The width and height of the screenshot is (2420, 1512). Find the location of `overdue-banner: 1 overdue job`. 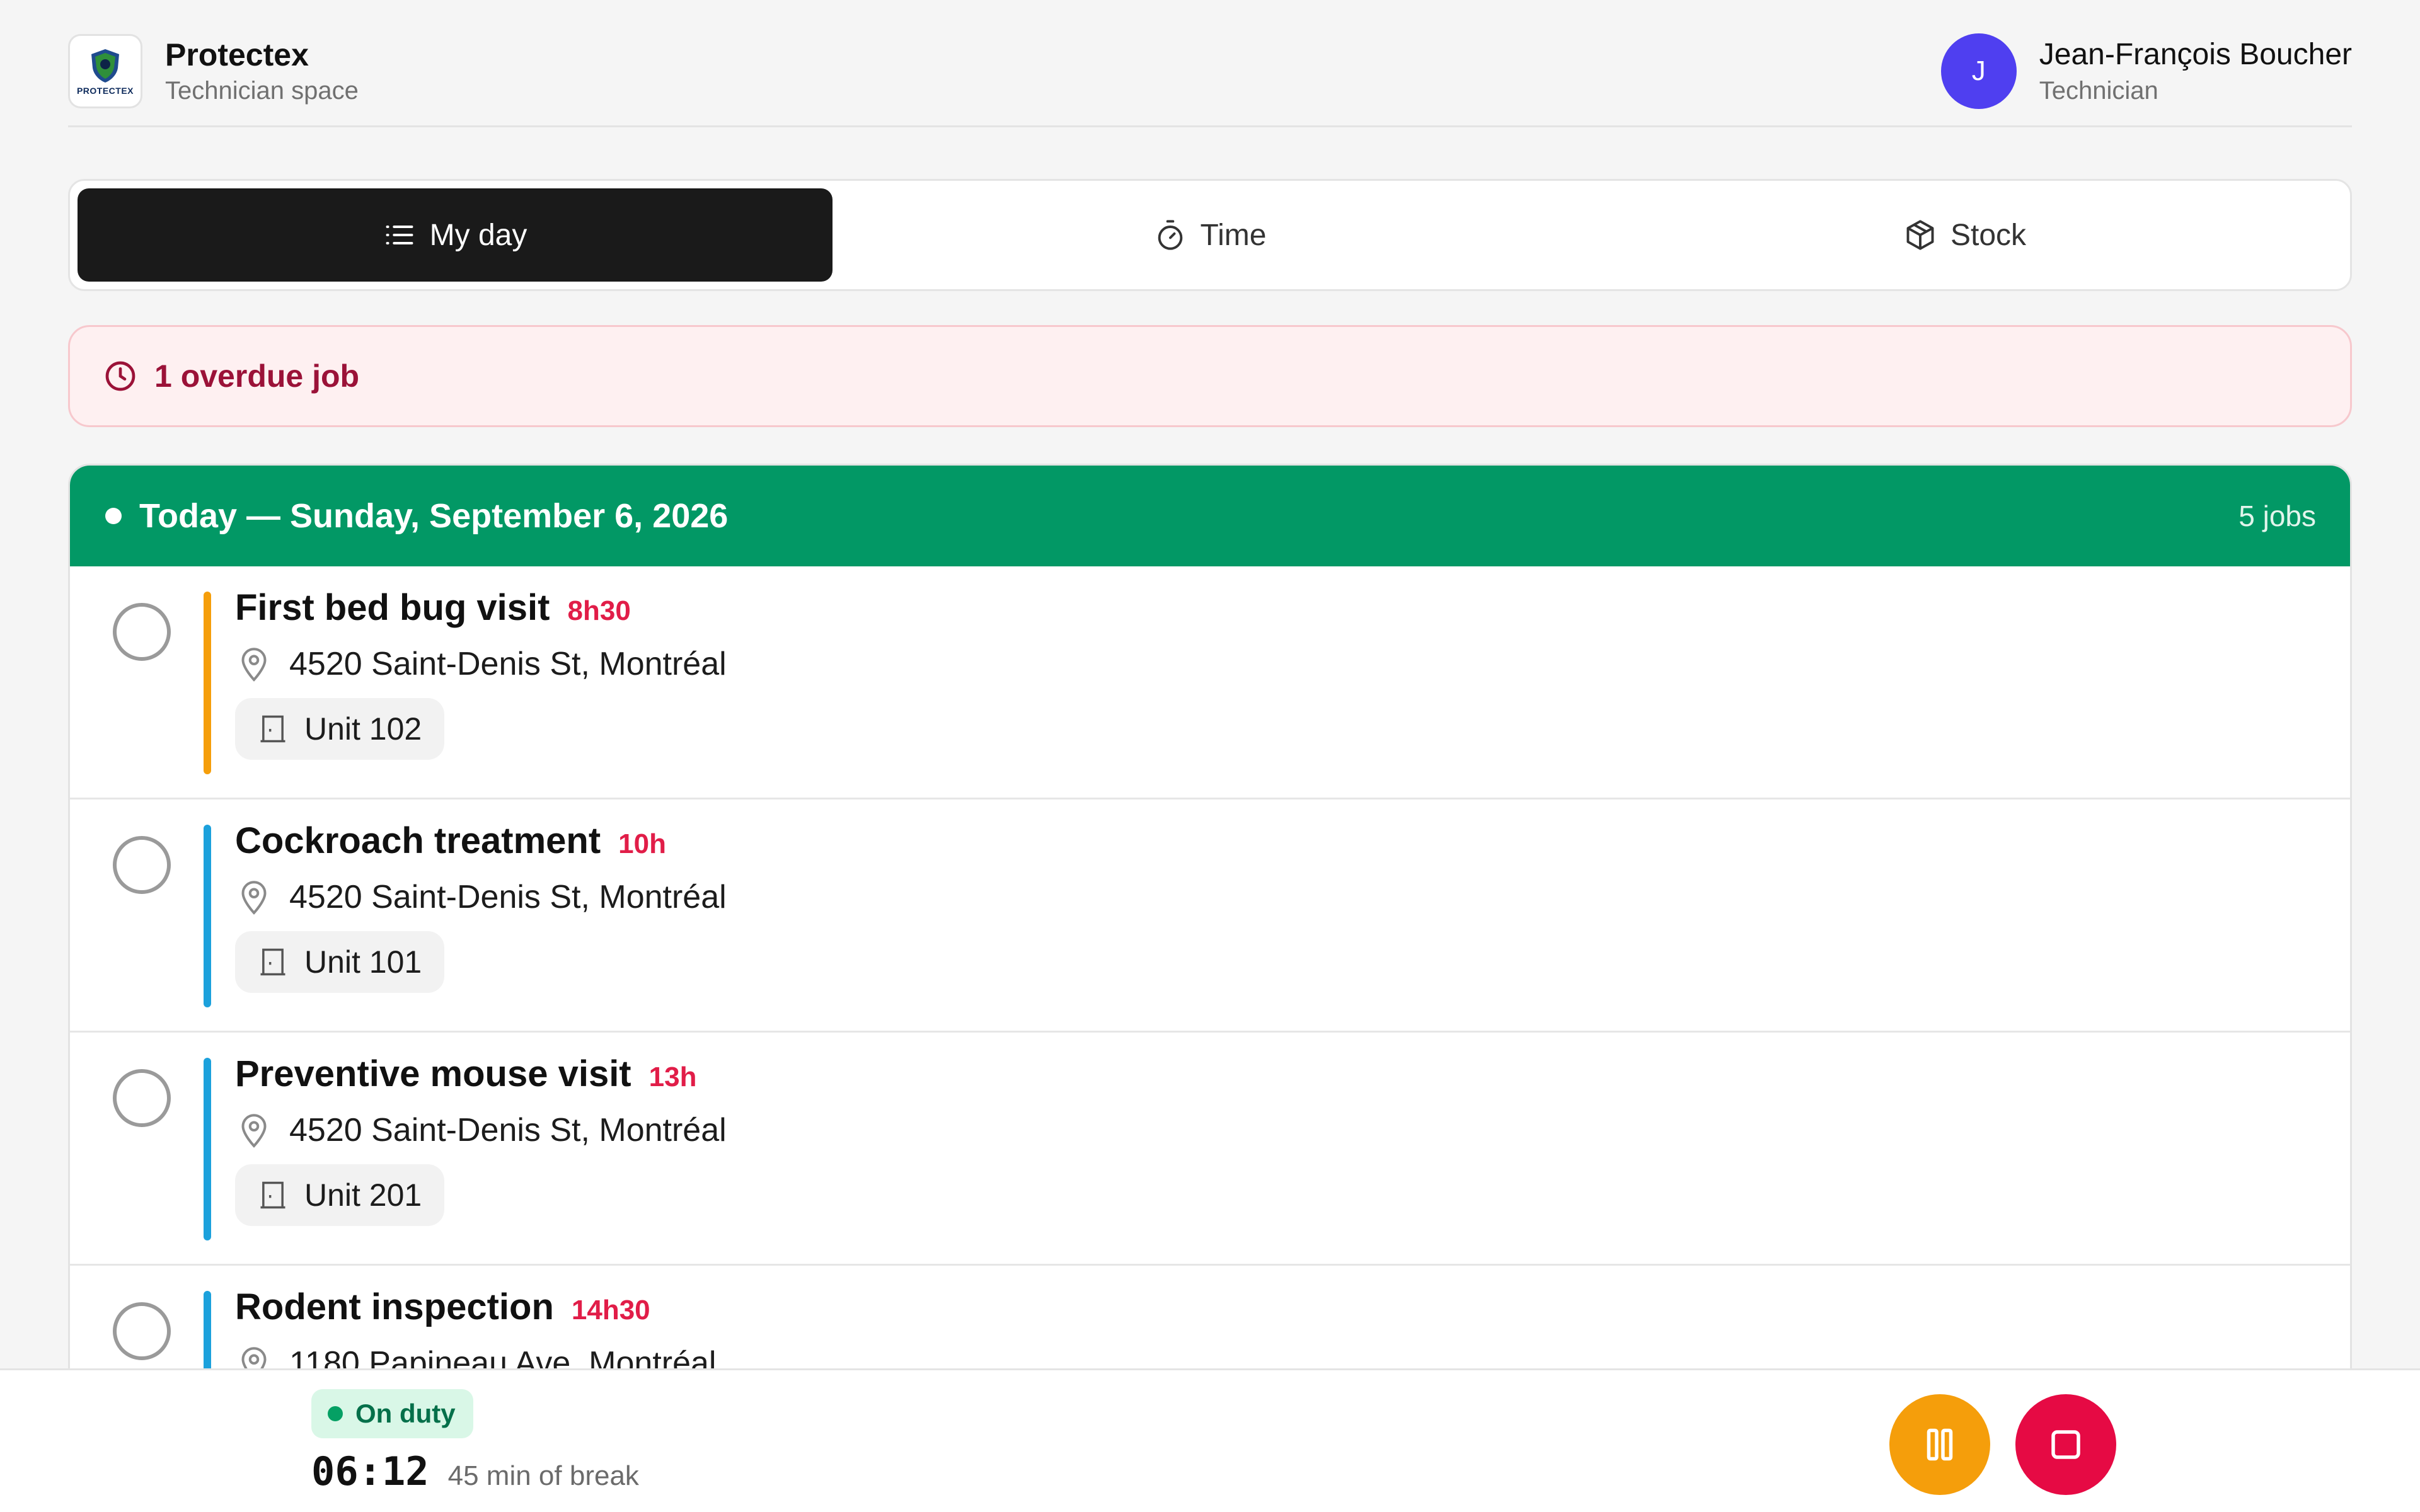

overdue-banner: 1 overdue job is located at coordinates (1210, 376).